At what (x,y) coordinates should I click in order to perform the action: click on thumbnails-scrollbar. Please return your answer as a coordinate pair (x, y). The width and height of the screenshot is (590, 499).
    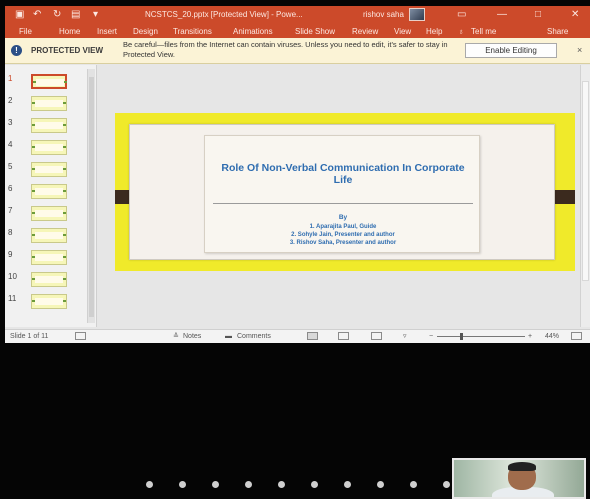
    Looking at the image, I should click on (91, 196).